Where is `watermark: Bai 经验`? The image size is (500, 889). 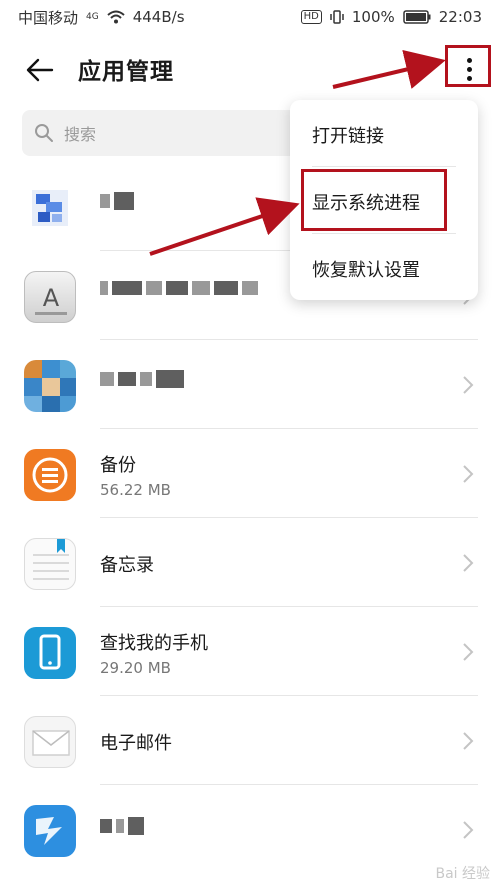 watermark: Bai 经验 is located at coordinates (462, 874).